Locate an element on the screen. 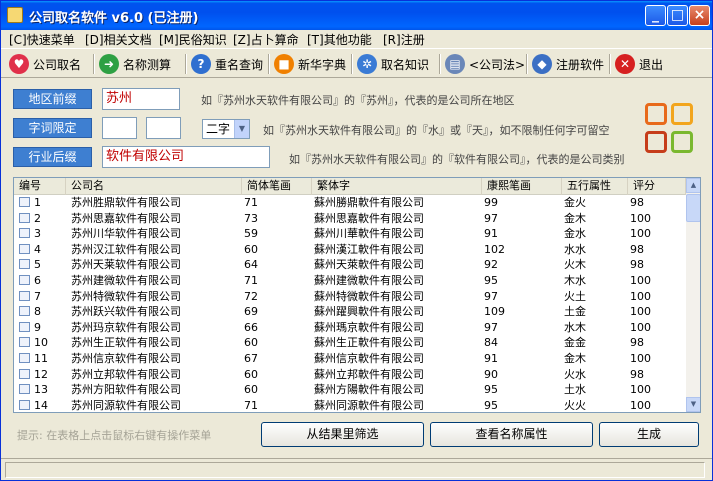  close-icon: ✕ is located at coordinates (625, 64).